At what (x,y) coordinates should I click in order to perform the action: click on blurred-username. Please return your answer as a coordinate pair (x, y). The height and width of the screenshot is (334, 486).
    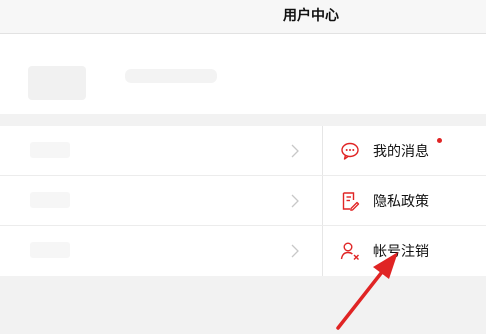
    Looking at the image, I should click on (171, 76).